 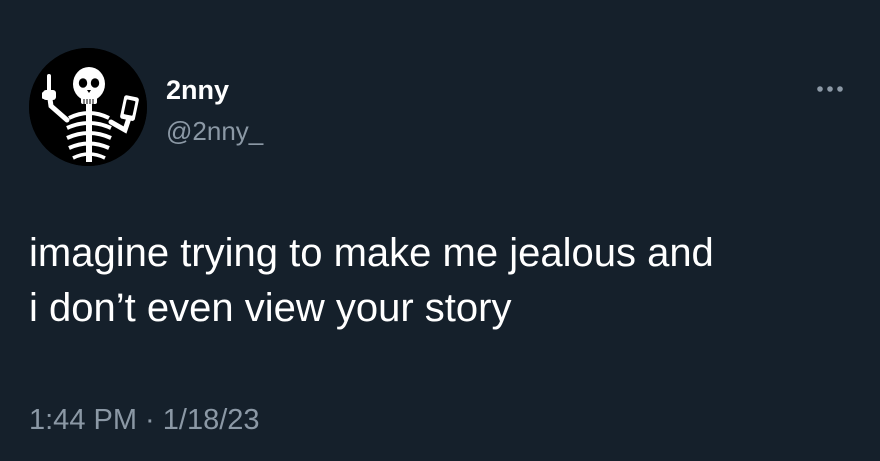 I want to click on more-options-icon, so click(x=830, y=89).